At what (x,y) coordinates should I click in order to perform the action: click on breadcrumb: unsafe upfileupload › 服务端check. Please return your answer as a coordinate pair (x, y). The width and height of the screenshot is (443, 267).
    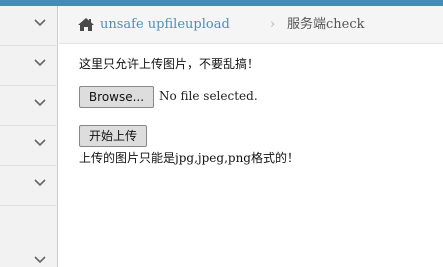
    Looking at the image, I should click on (251, 25).